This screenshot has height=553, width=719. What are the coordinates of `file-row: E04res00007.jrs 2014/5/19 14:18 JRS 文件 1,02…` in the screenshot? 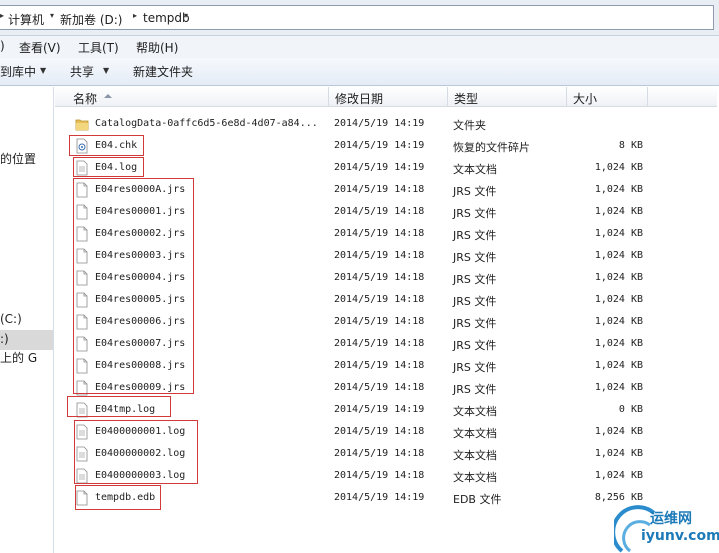 It's located at (386, 344).